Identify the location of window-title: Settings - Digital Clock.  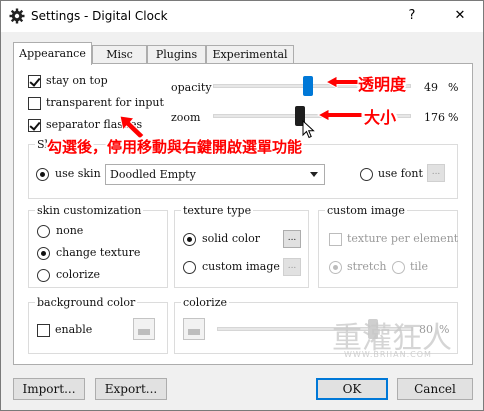
(99, 16).